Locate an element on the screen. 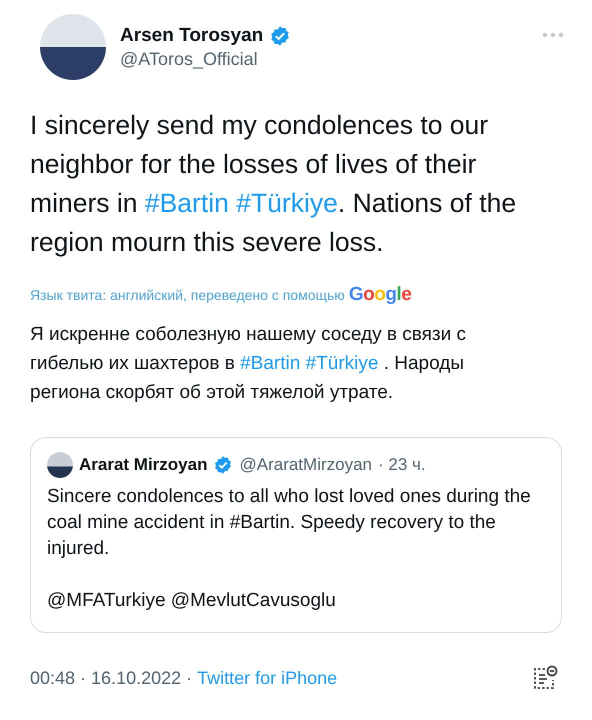 The width and height of the screenshot is (592, 720). tweet-source-link: Twitter for iPhone is located at coordinates (362, 678).